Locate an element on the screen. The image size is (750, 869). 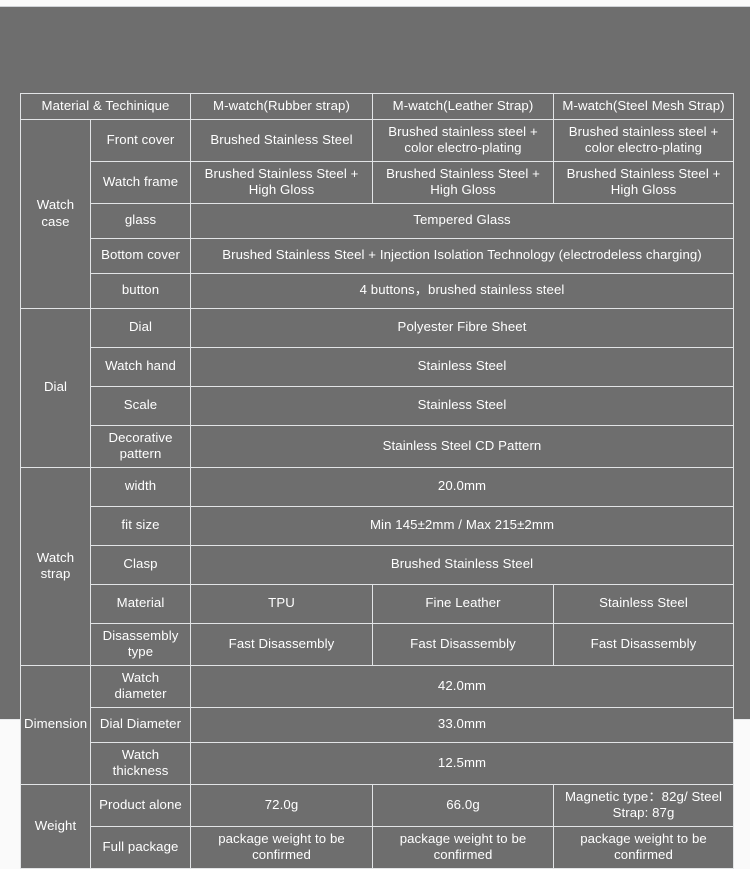
row-label-width: width is located at coordinates (140, 486).